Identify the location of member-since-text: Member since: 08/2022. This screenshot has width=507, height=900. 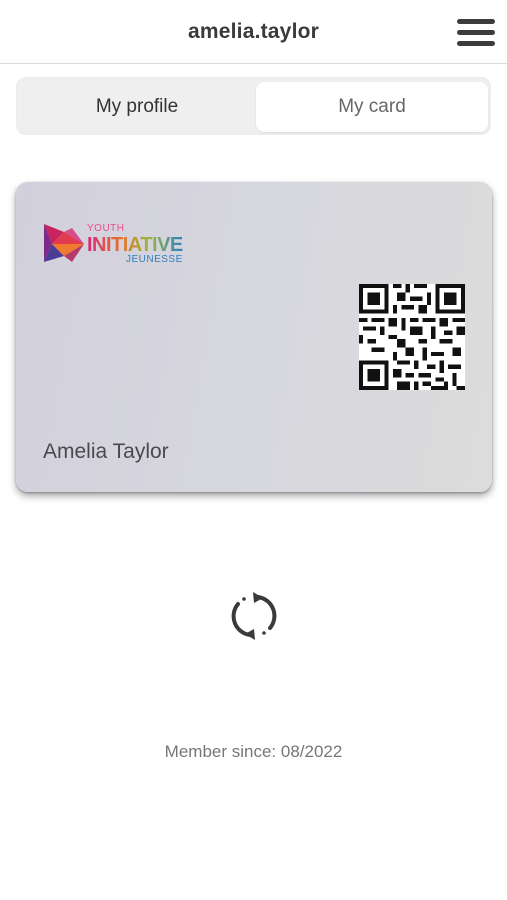
(253, 751).